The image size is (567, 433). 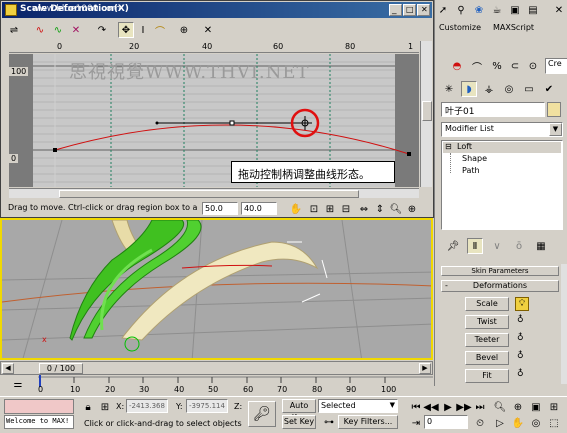 I want to click on modifier-list-dropdown: Modifier List ▼, so click(x=502, y=129).